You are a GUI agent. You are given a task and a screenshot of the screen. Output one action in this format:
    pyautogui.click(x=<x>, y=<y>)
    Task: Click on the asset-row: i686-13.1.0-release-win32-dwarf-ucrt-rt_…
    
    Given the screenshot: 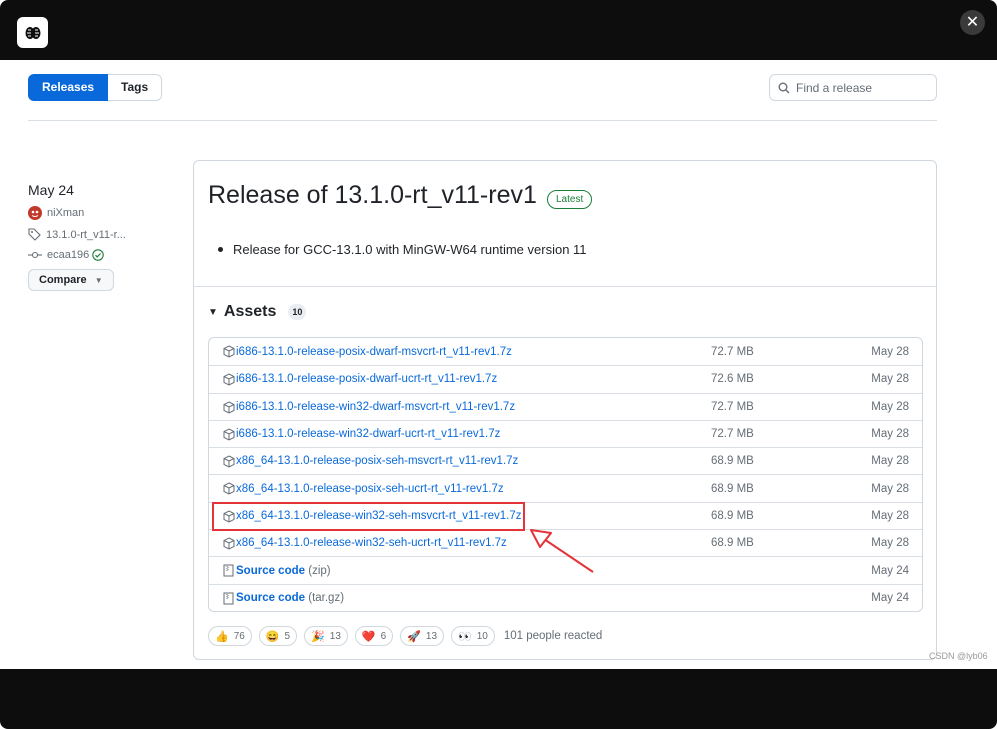 What is the action you would take?
    pyautogui.click(x=565, y=433)
    